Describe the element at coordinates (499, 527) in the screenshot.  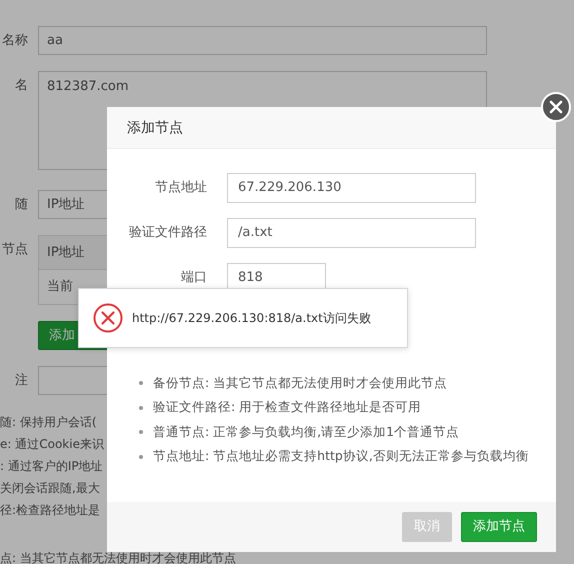
I see `add-node-button: 添加节点` at that location.